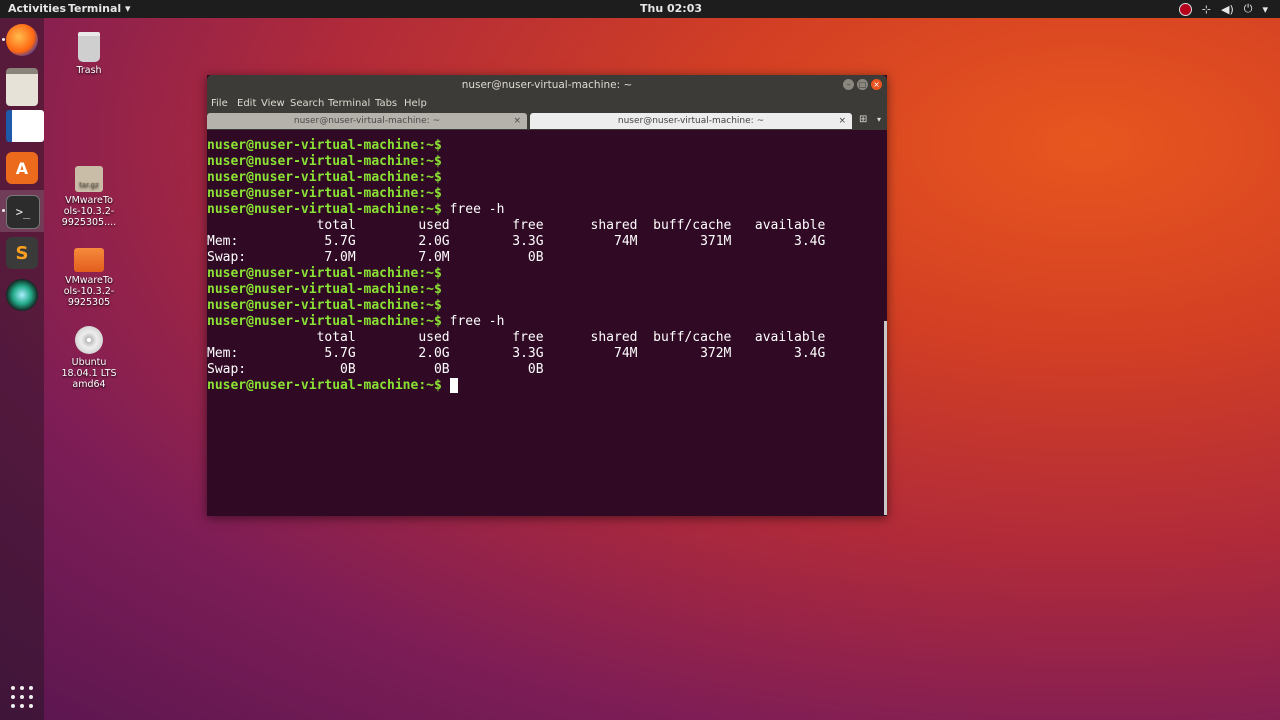 This screenshot has height=720, width=1280. I want to click on menu-tabs: Tabs, so click(386, 103).